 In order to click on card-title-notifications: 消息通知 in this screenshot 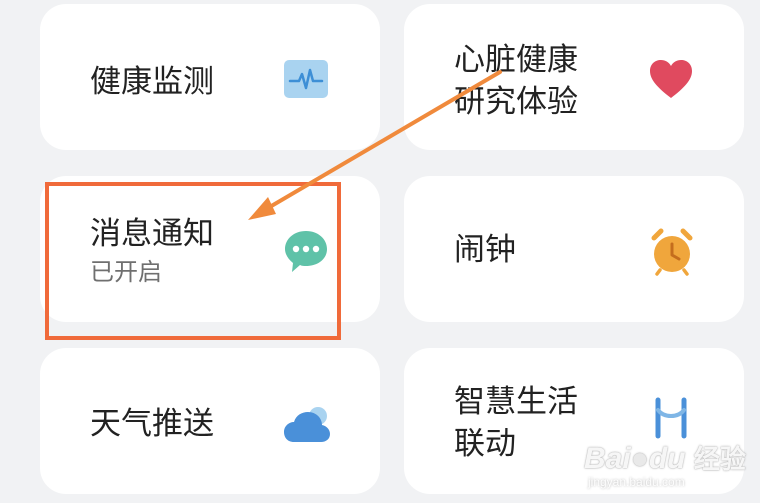, I will do `click(152, 234)`.